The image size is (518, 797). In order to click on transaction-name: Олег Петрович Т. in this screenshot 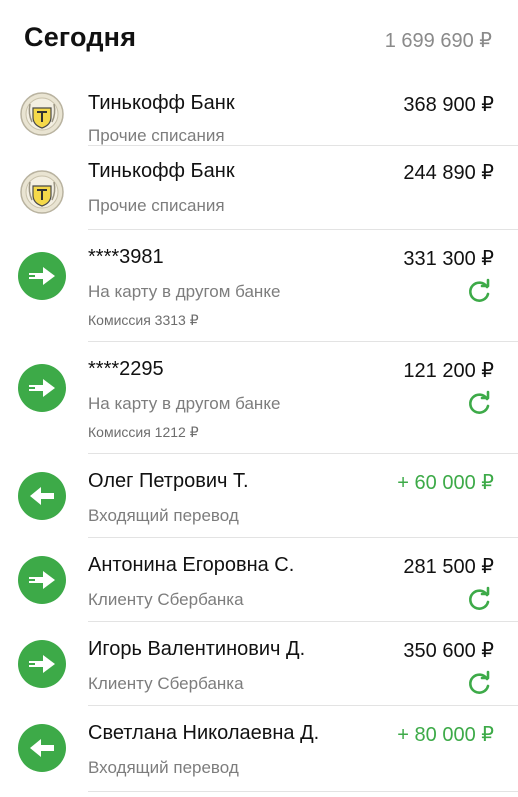, I will do `click(168, 481)`.